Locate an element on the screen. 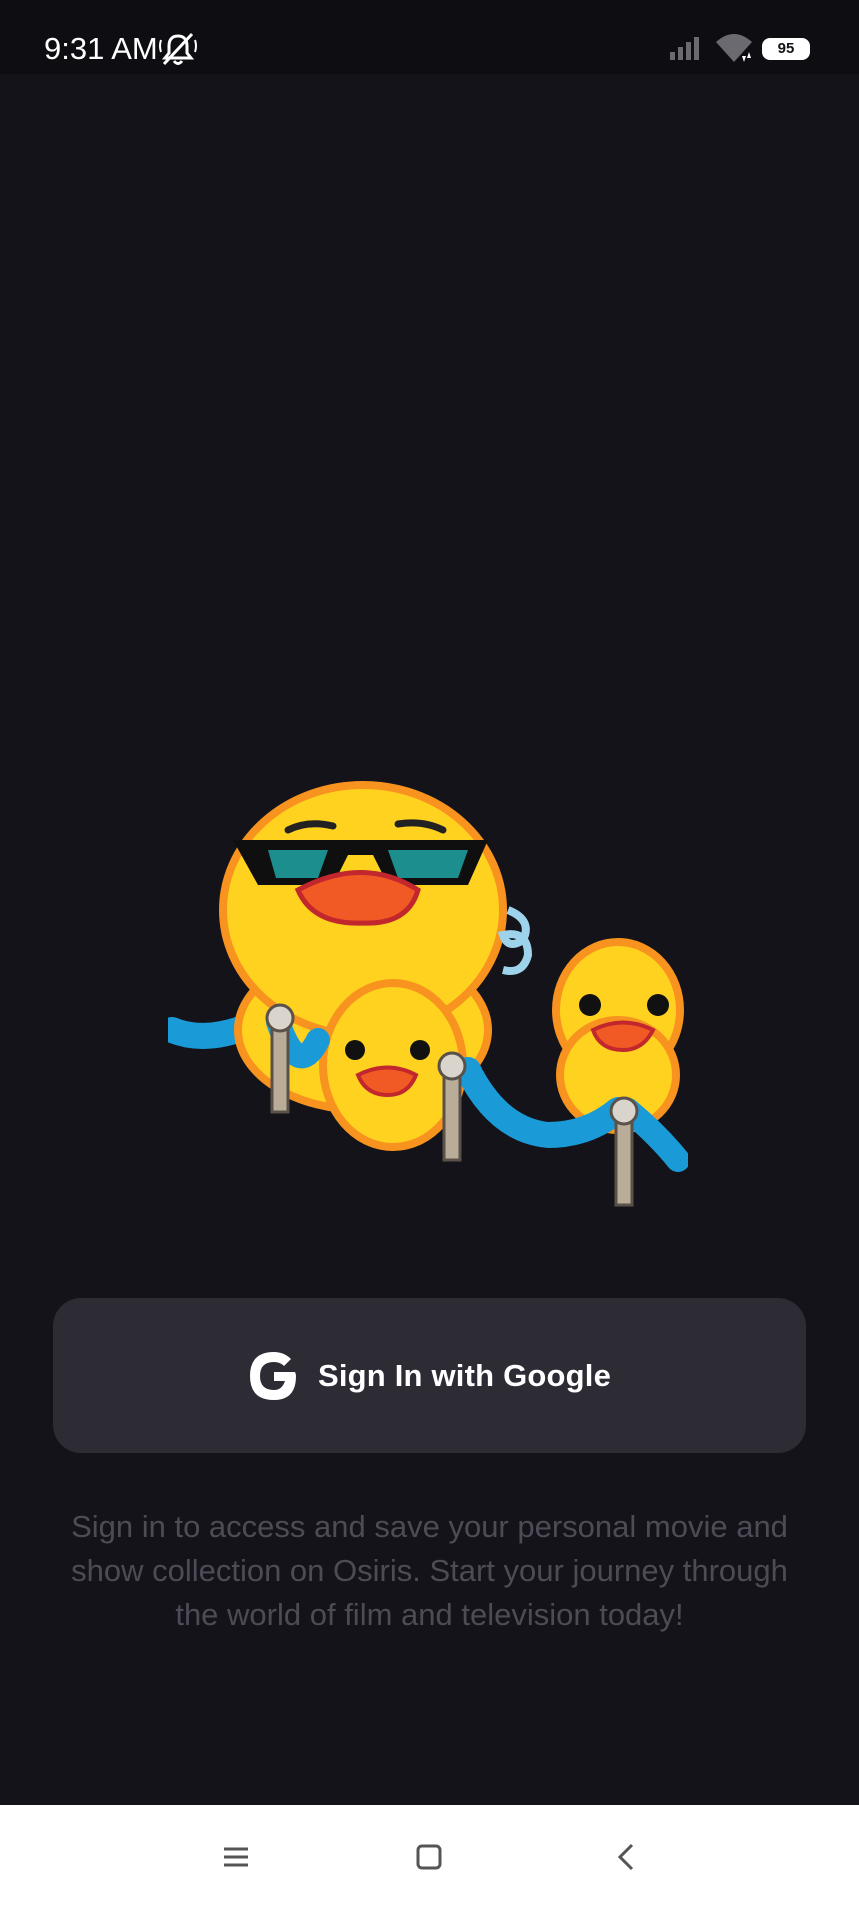 This screenshot has height=1908, width=859. home-icon is located at coordinates (429, 1857).